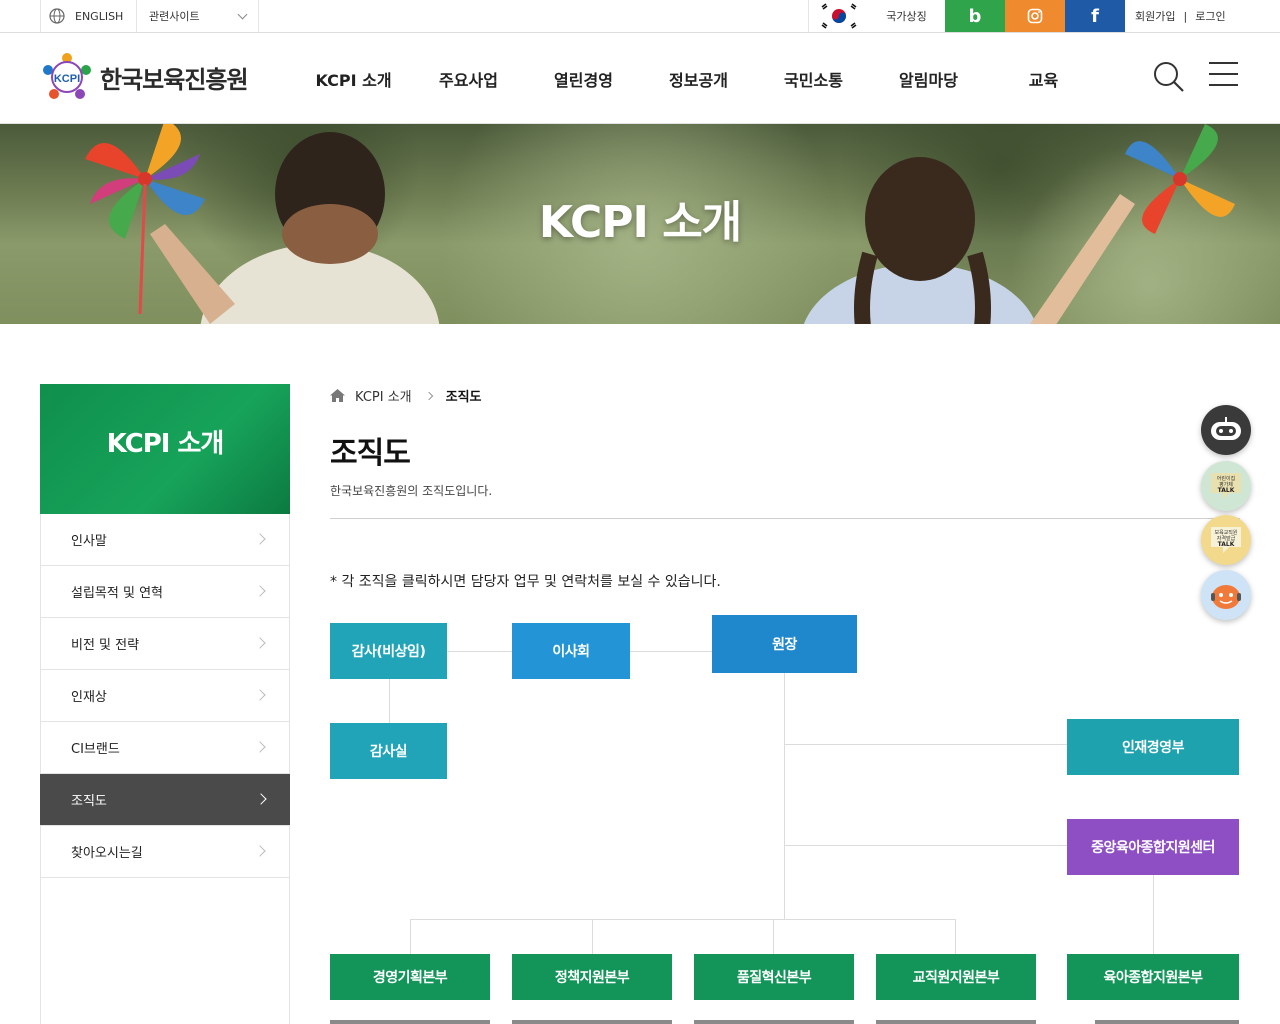 The image size is (1280, 1024). Describe the element at coordinates (1153, 747) in the screenshot. I see `org-hr-department: 인재경영부` at that location.